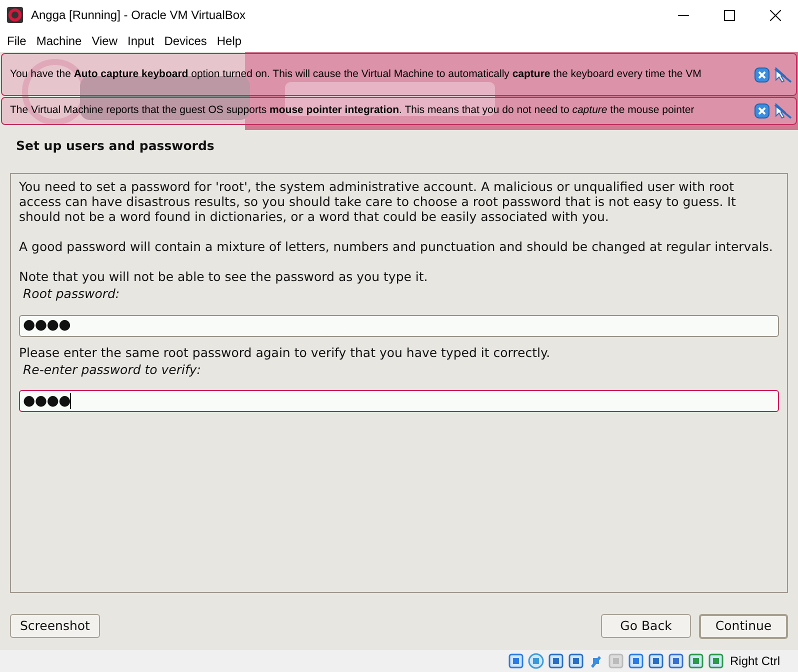 The height and width of the screenshot is (672, 798). What do you see at coordinates (141, 41) in the screenshot?
I see `menu-item: Input` at bounding box center [141, 41].